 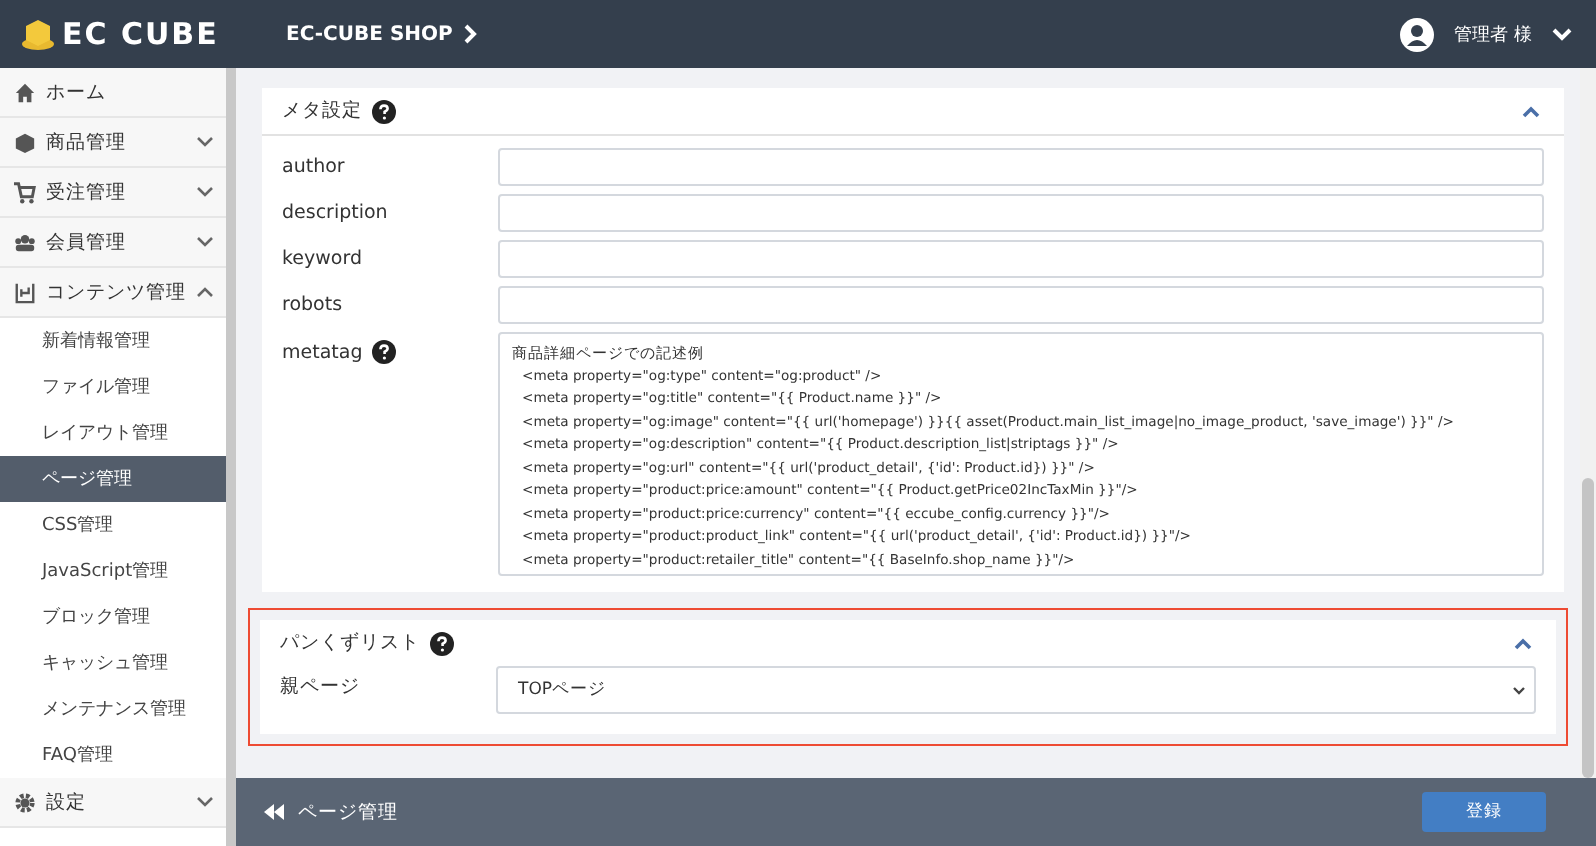 What do you see at coordinates (313, 167) in the screenshot?
I see `field-label: author` at bounding box center [313, 167].